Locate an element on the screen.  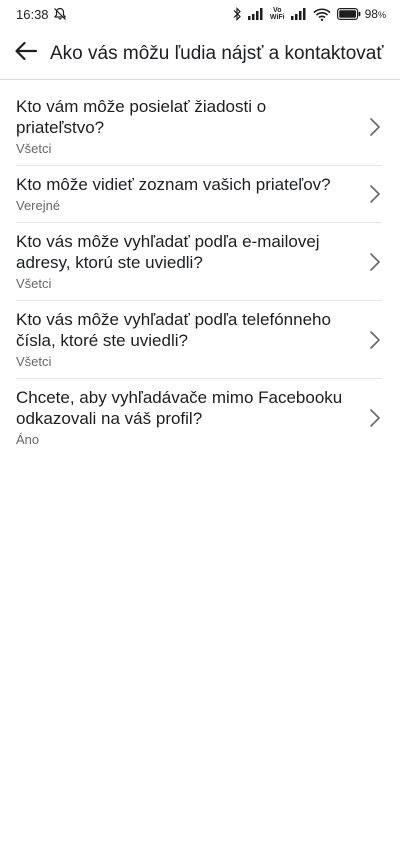
mute-notifications-icon is located at coordinates (60, 14).